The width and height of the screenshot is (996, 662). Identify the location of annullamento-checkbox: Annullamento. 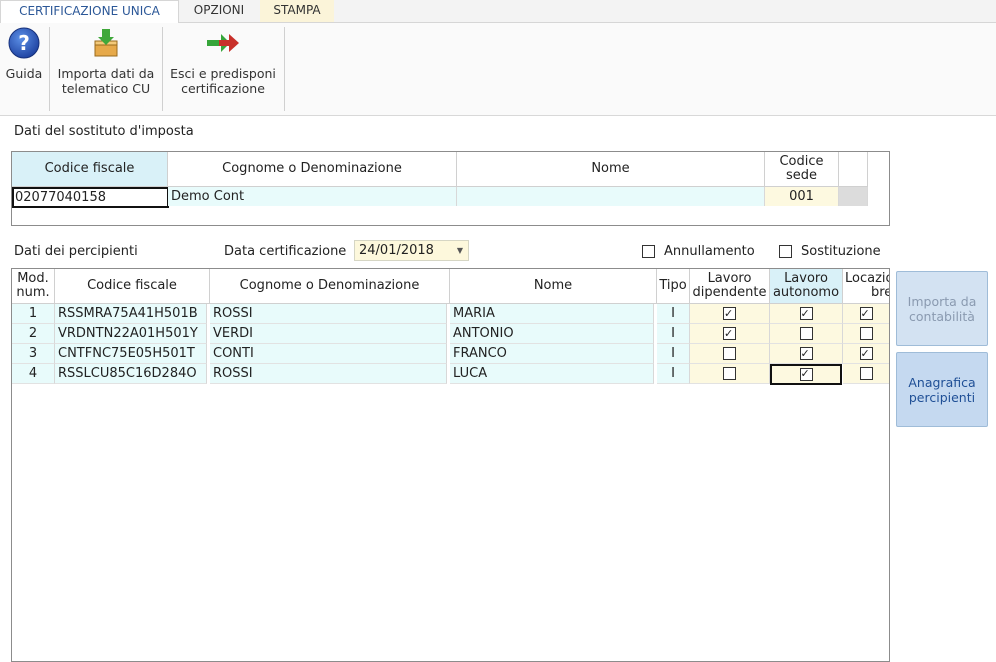
(698, 251).